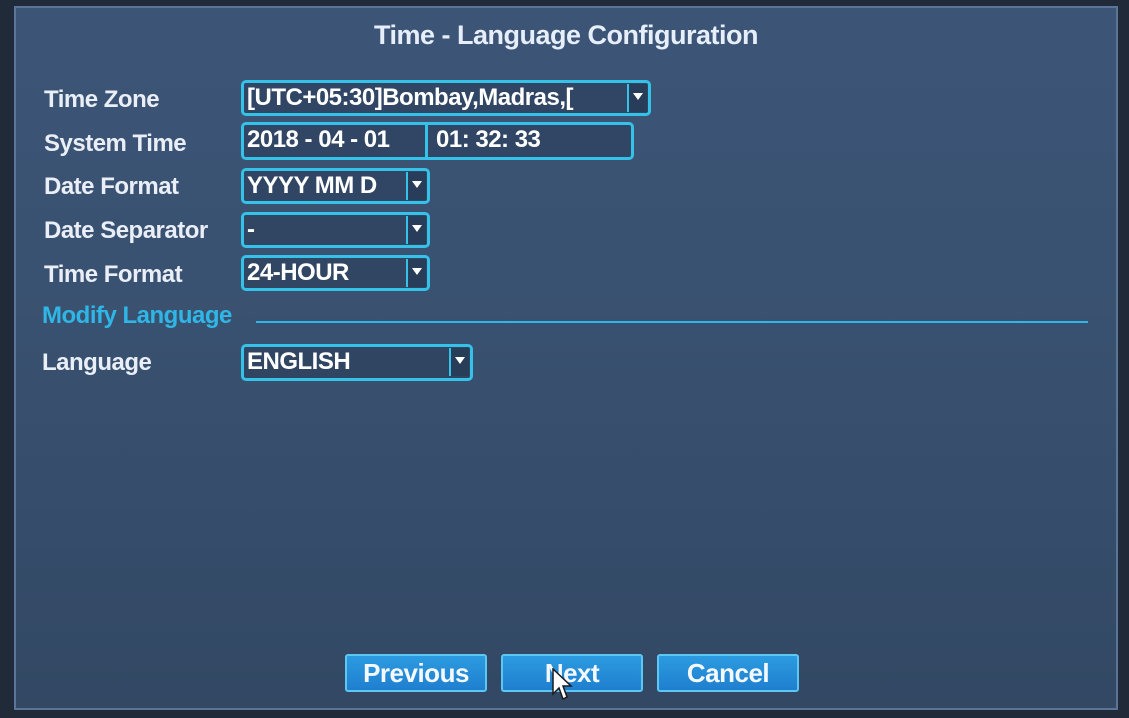 This screenshot has width=1129, height=718. I want to click on time-format-select: 24-HOUR, so click(335, 273).